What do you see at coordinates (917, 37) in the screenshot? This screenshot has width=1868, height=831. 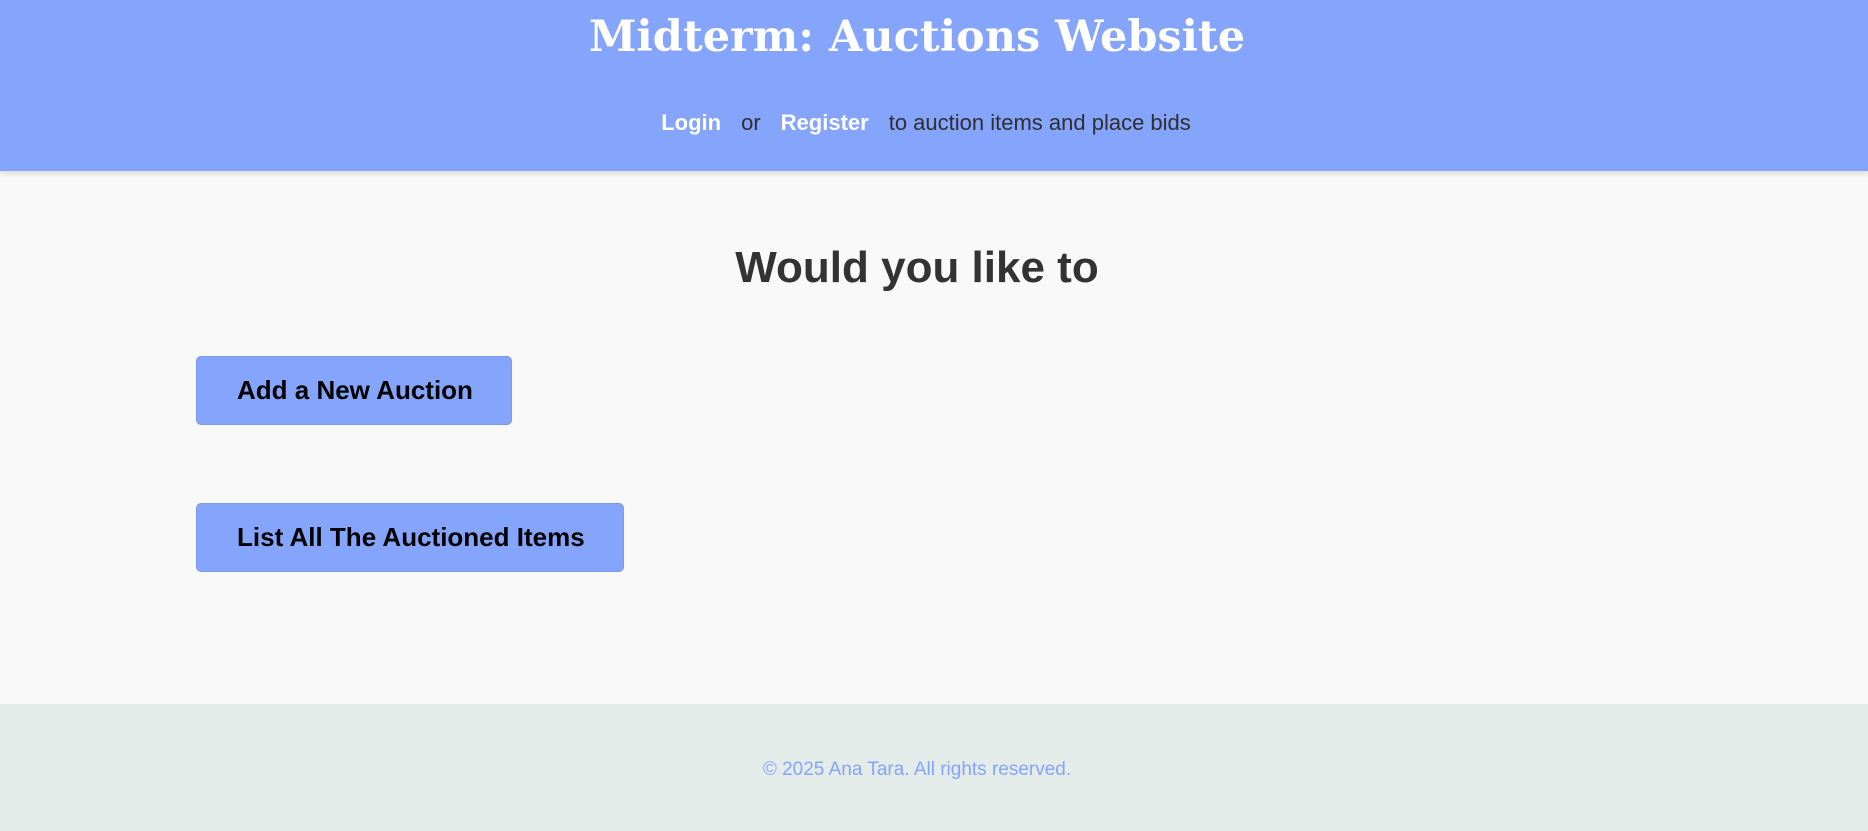 I see `site-title: Midterm: Auctions Website` at bounding box center [917, 37].